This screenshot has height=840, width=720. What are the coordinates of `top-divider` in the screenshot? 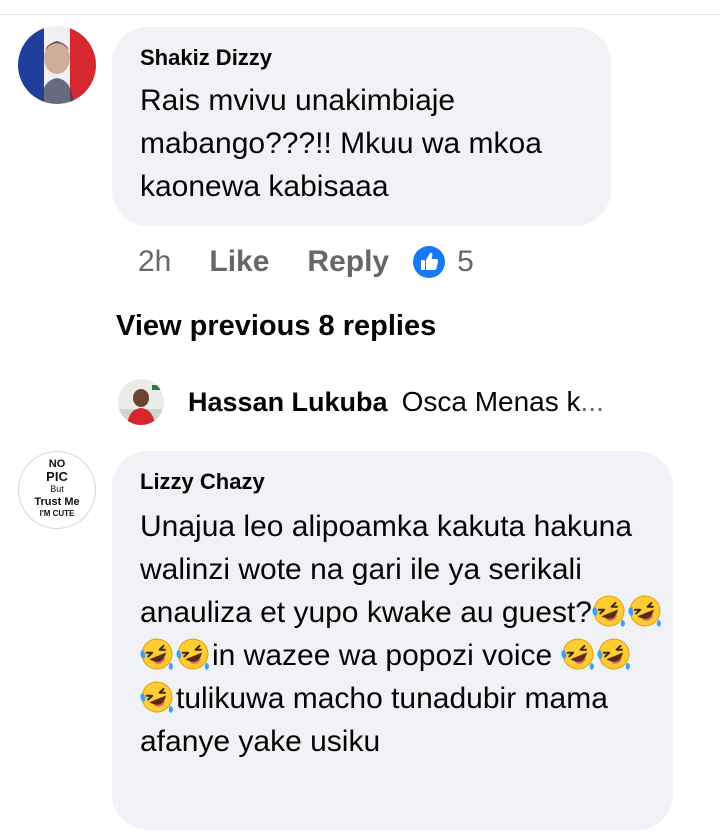 It's located at (360, 14).